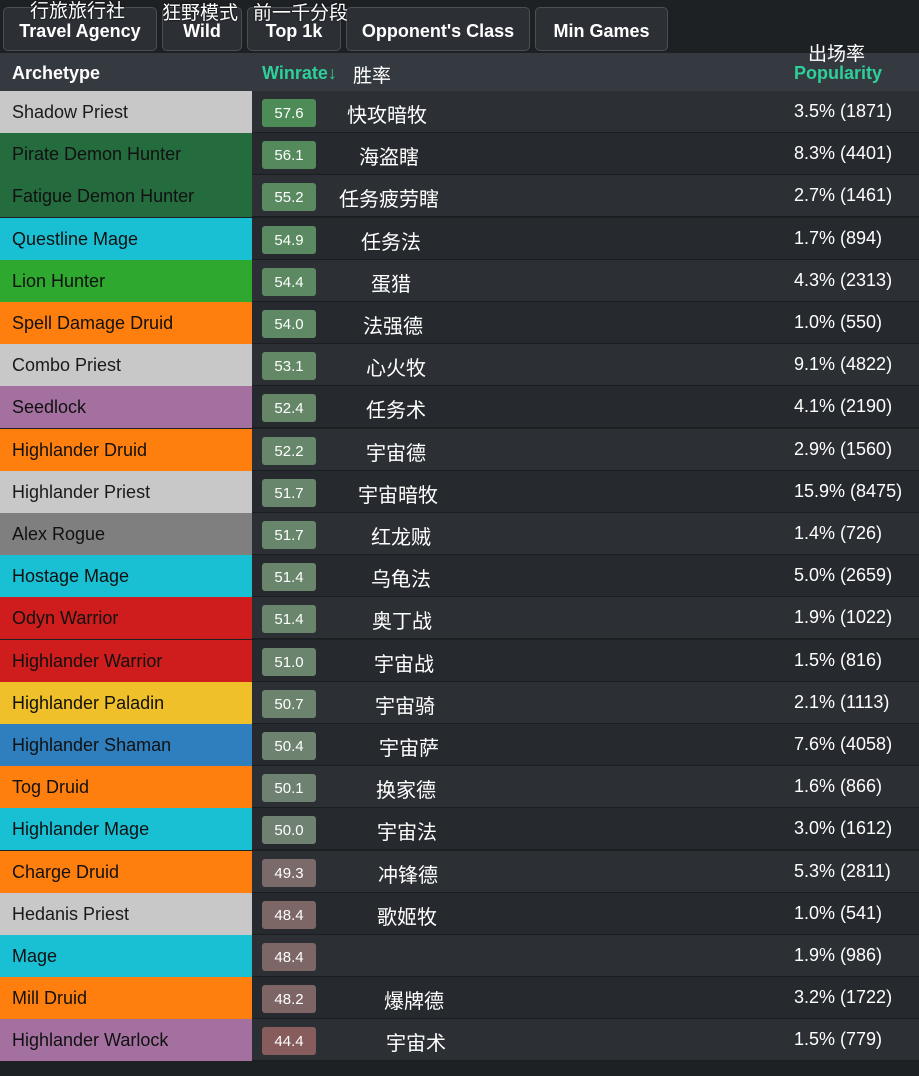  What do you see at coordinates (289, 872) in the screenshot?
I see `winrate-badge: 49.3` at bounding box center [289, 872].